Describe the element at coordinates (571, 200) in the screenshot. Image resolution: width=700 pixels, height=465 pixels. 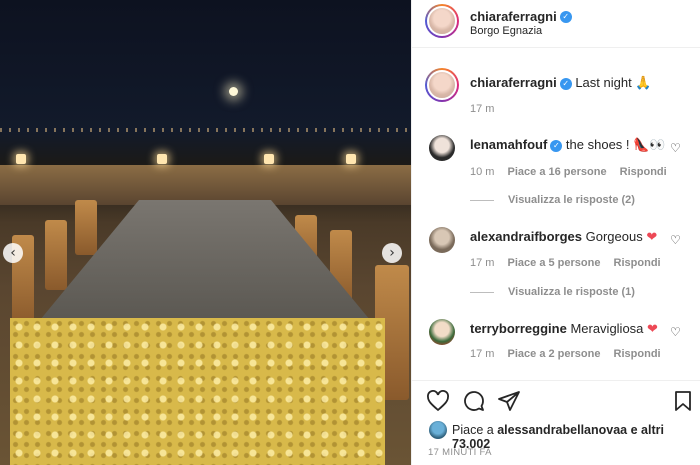
I see `view-replies-label: Visualizza le risposte (2)` at that location.